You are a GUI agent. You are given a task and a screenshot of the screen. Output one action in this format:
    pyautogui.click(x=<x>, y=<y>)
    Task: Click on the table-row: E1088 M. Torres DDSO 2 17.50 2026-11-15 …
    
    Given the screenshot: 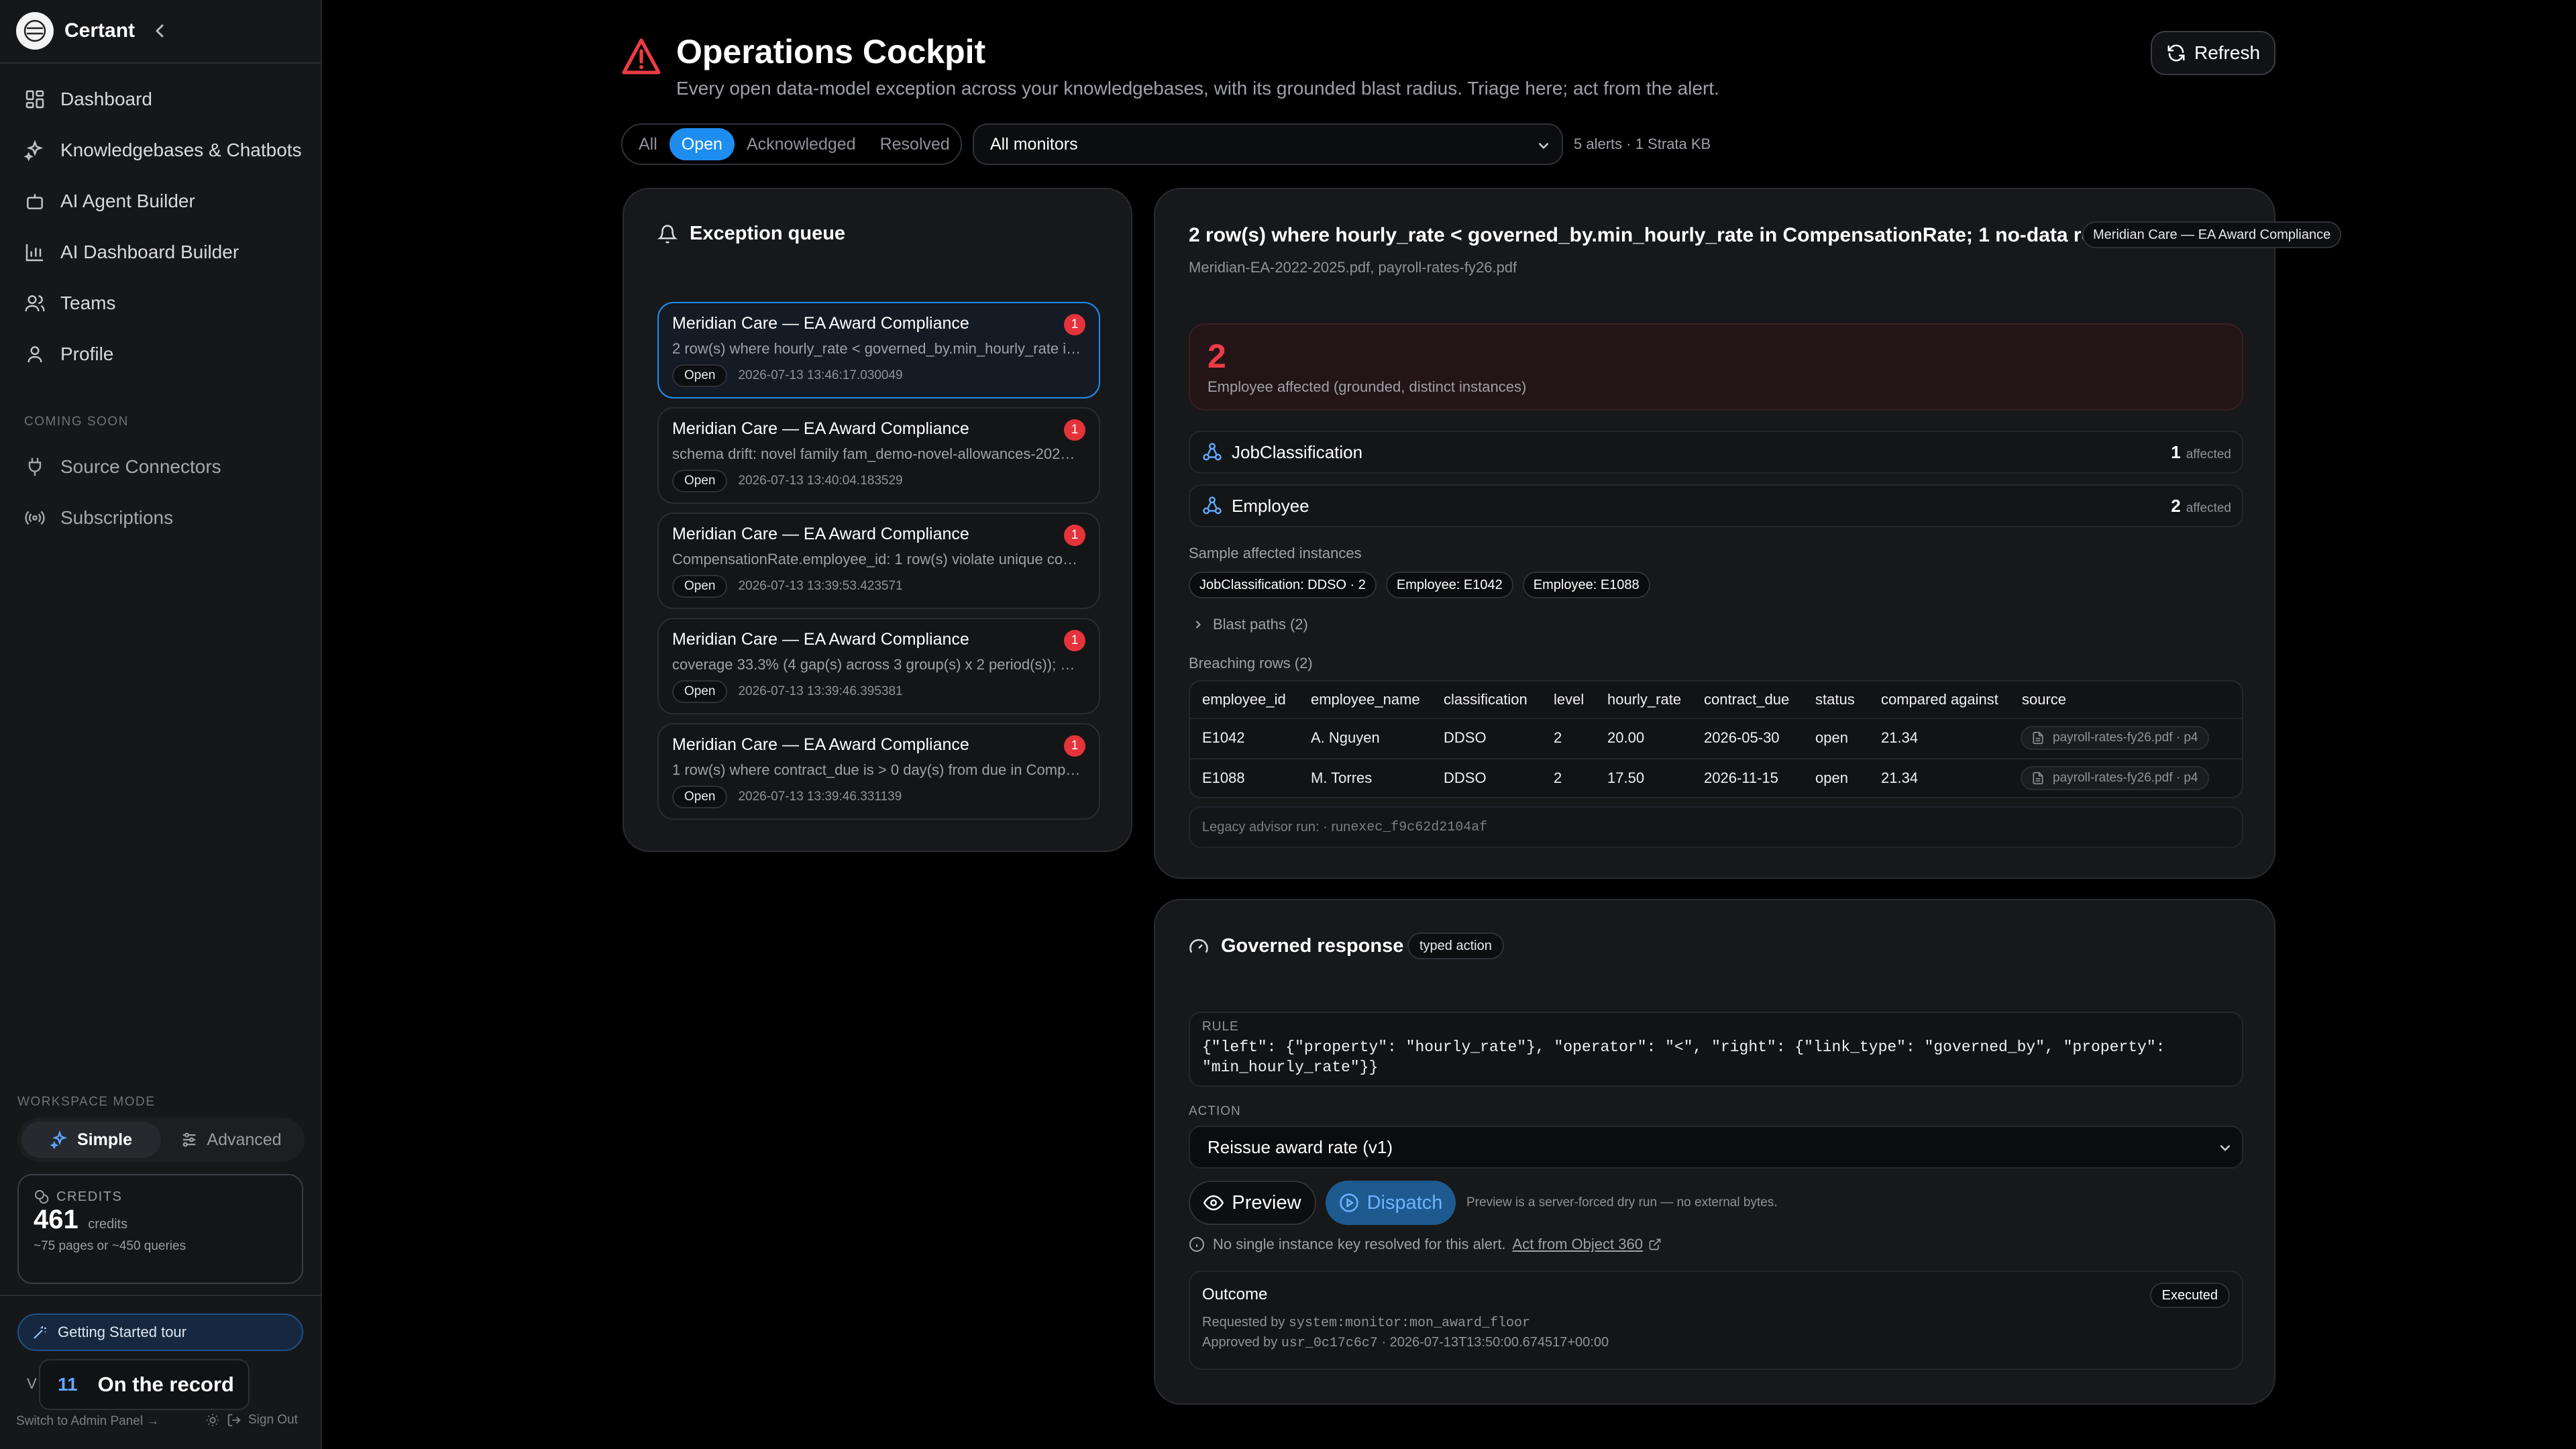 What is the action you would take?
    pyautogui.click(x=1716, y=777)
    